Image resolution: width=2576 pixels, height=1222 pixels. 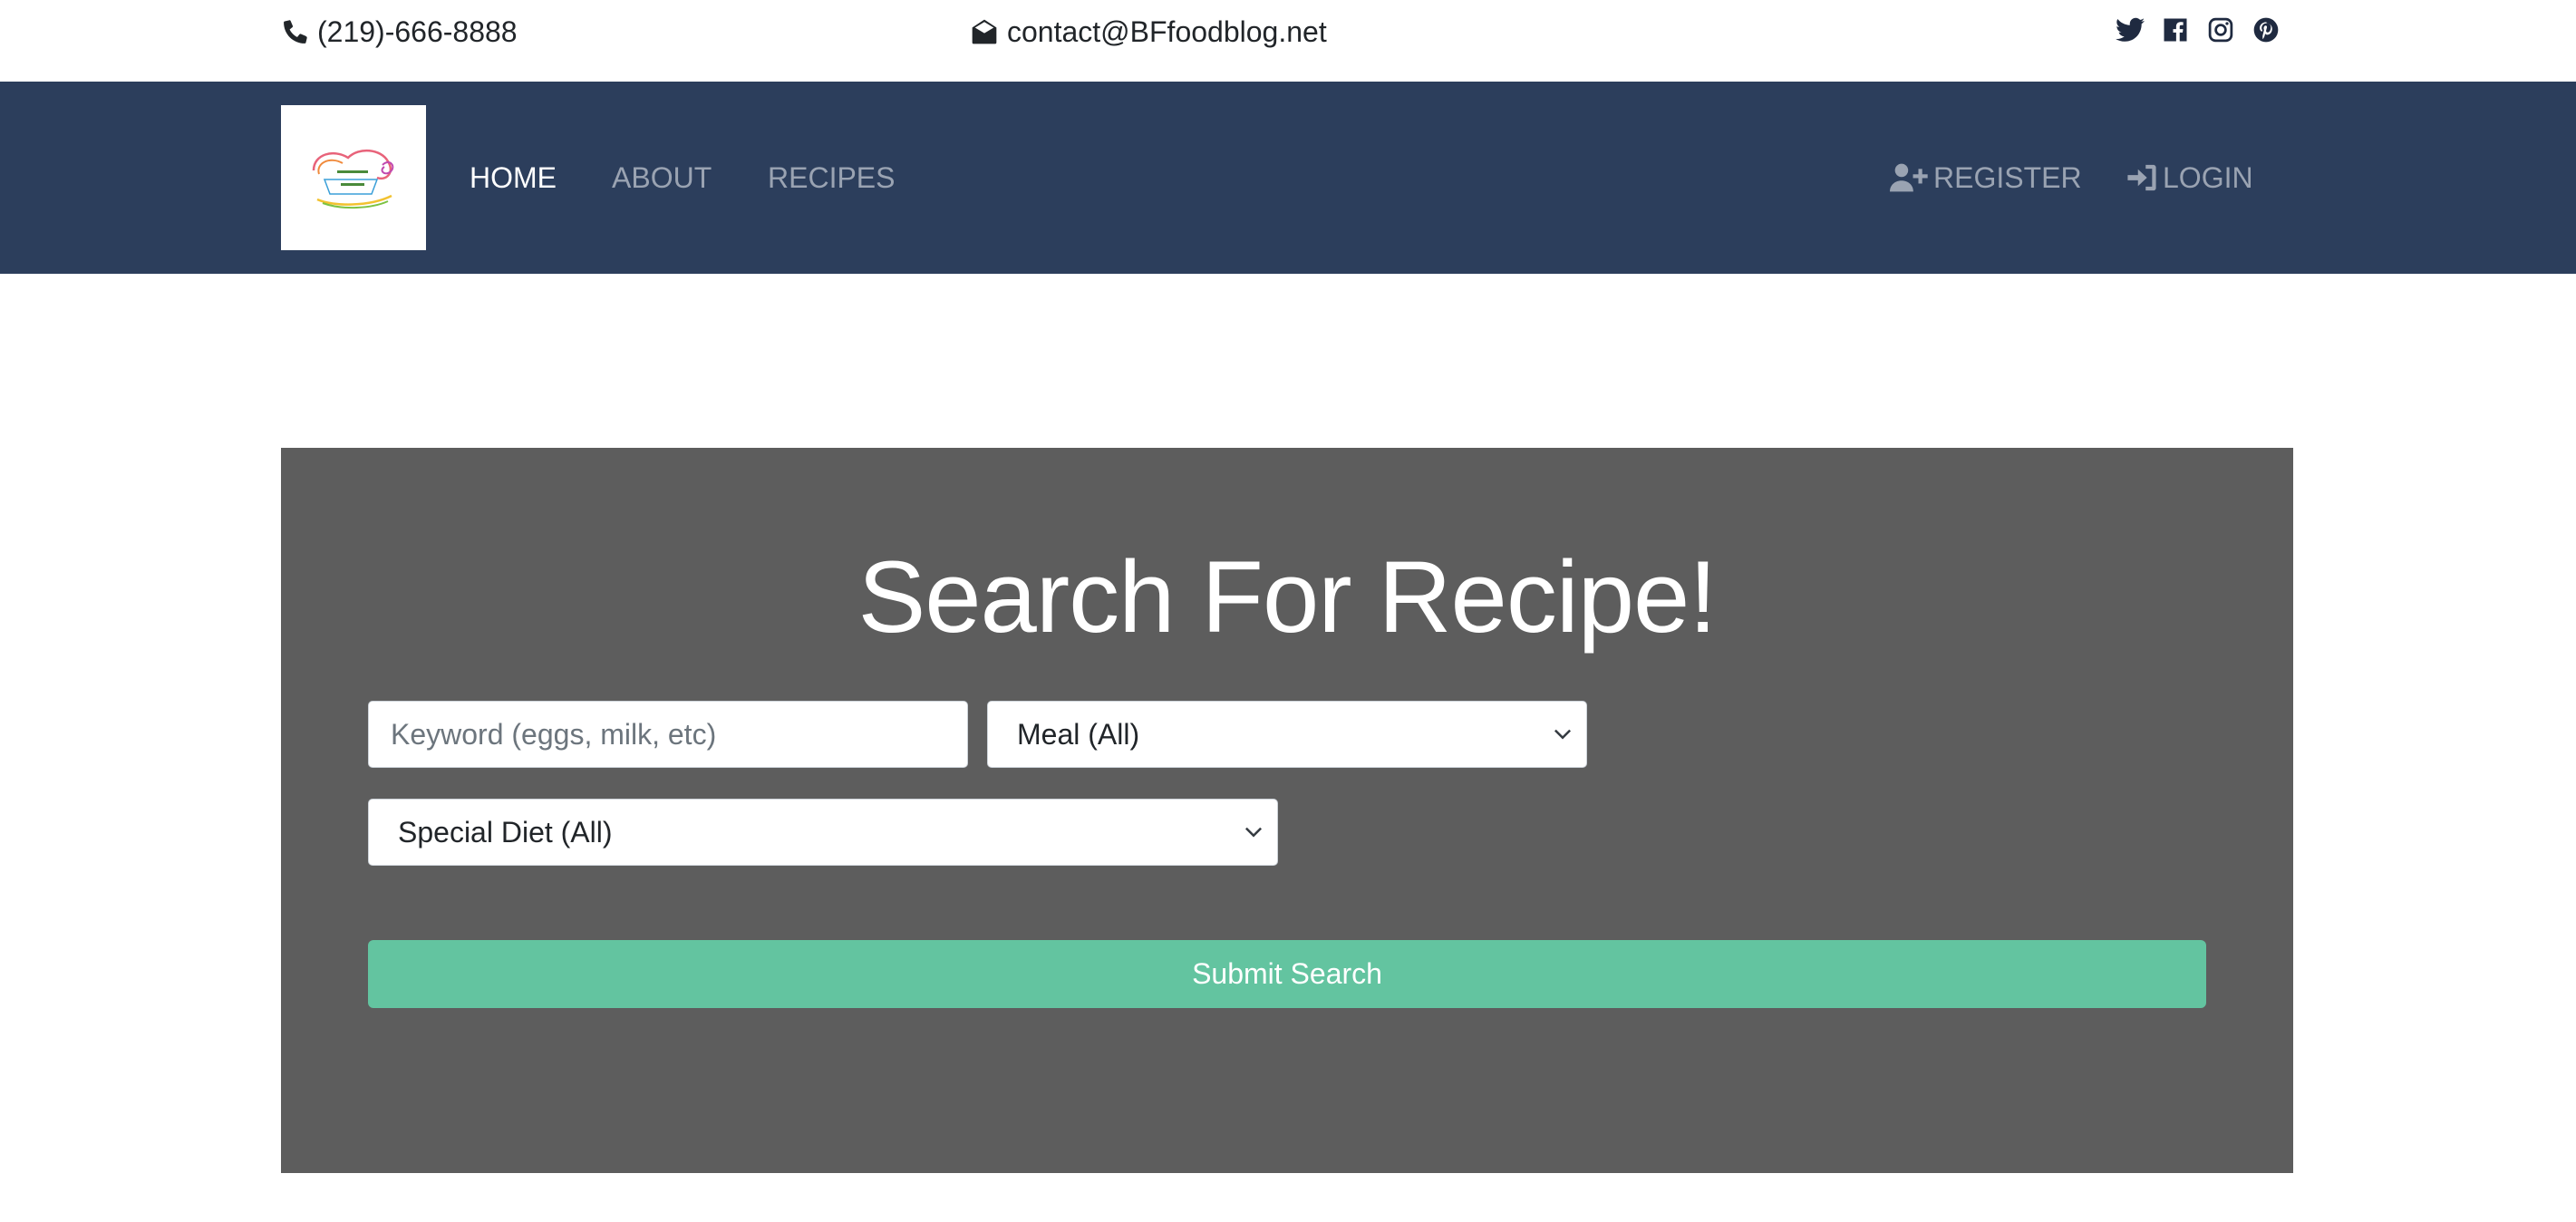 What do you see at coordinates (2220, 30) in the screenshot?
I see `instagram-icon` at bounding box center [2220, 30].